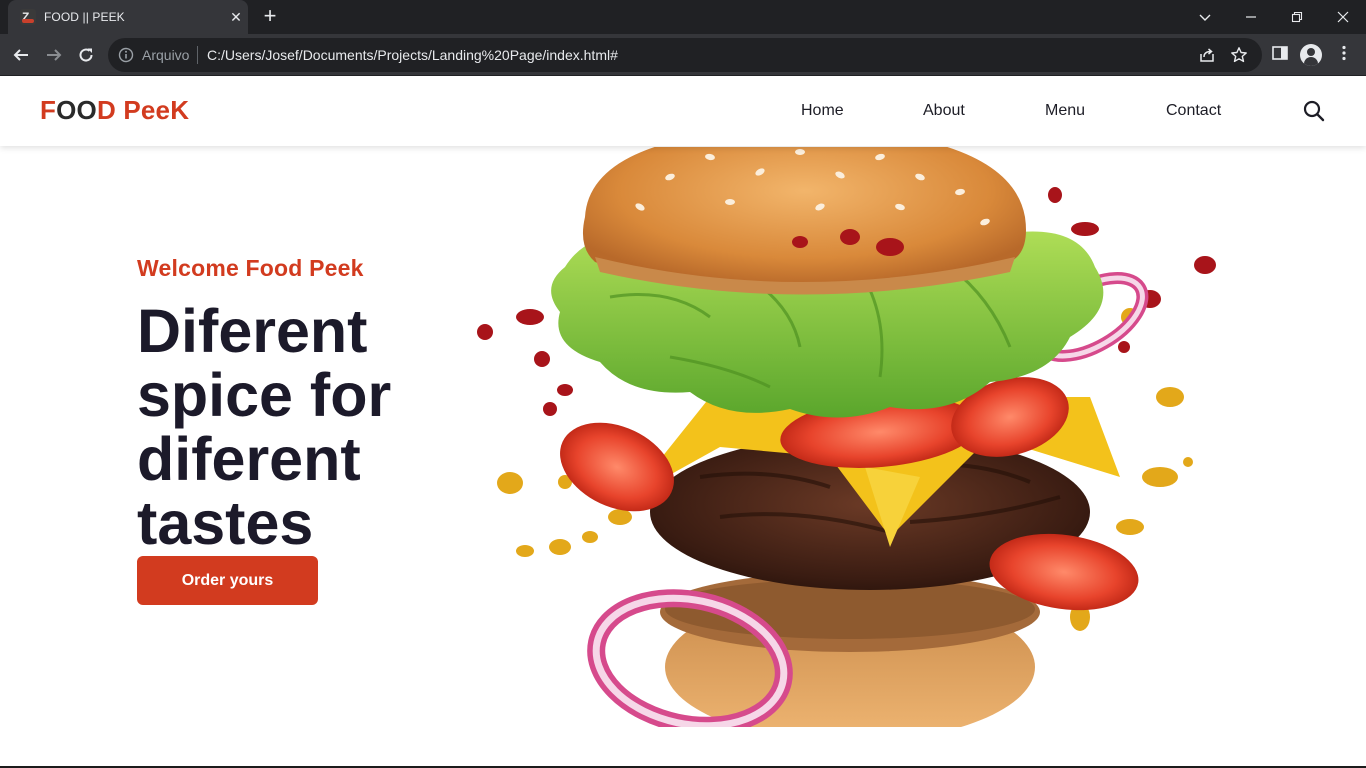 Image resolution: width=1366 pixels, height=768 pixels. I want to click on tab-title: FOOD || PEEK, so click(84, 17).